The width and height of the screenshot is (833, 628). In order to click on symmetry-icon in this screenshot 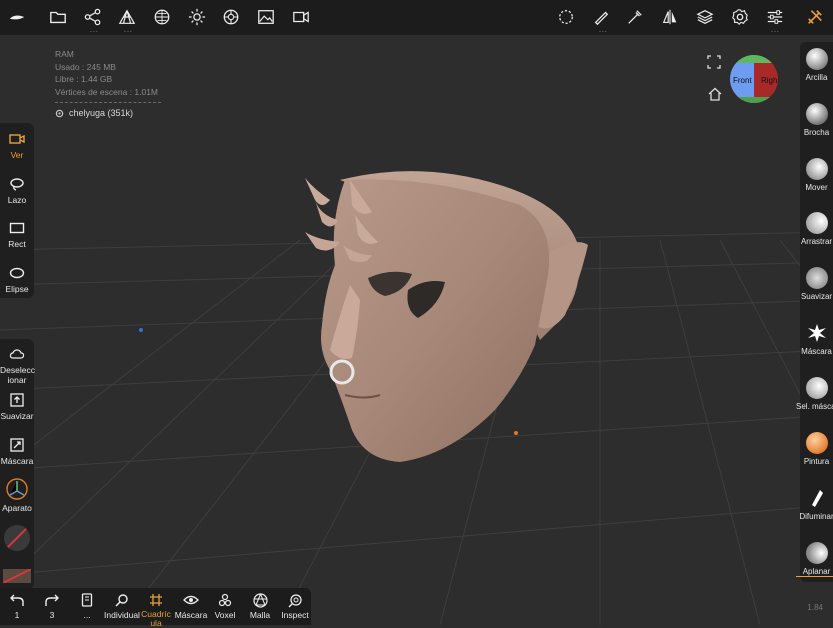, I will do `click(670, 17)`.